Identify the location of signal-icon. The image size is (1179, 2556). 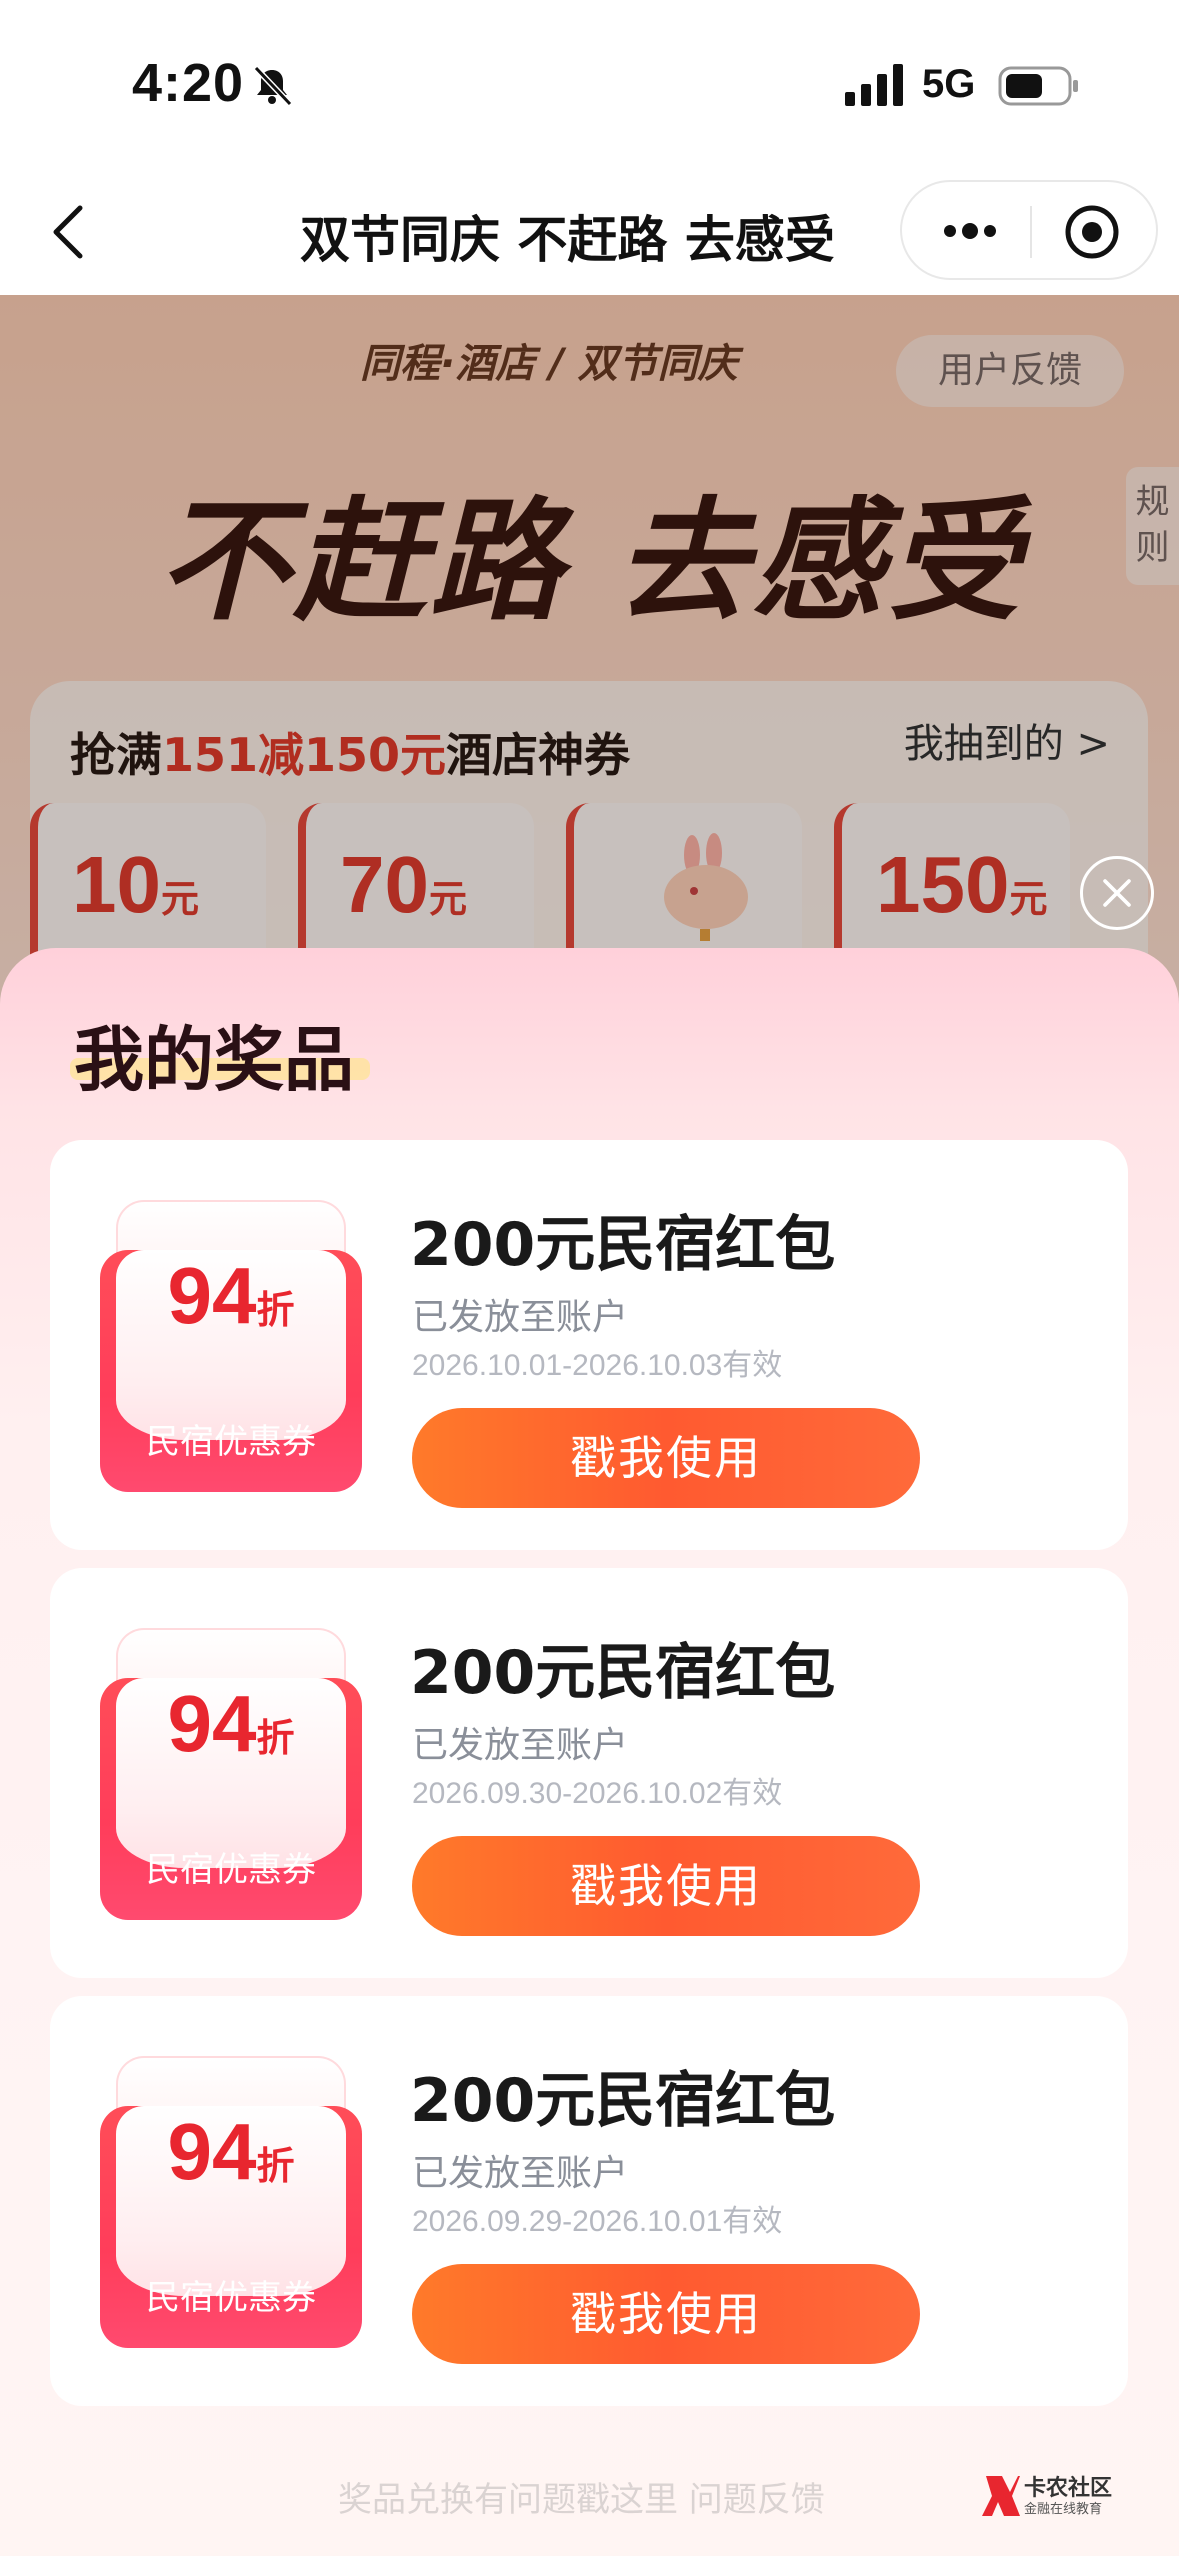
(874, 85).